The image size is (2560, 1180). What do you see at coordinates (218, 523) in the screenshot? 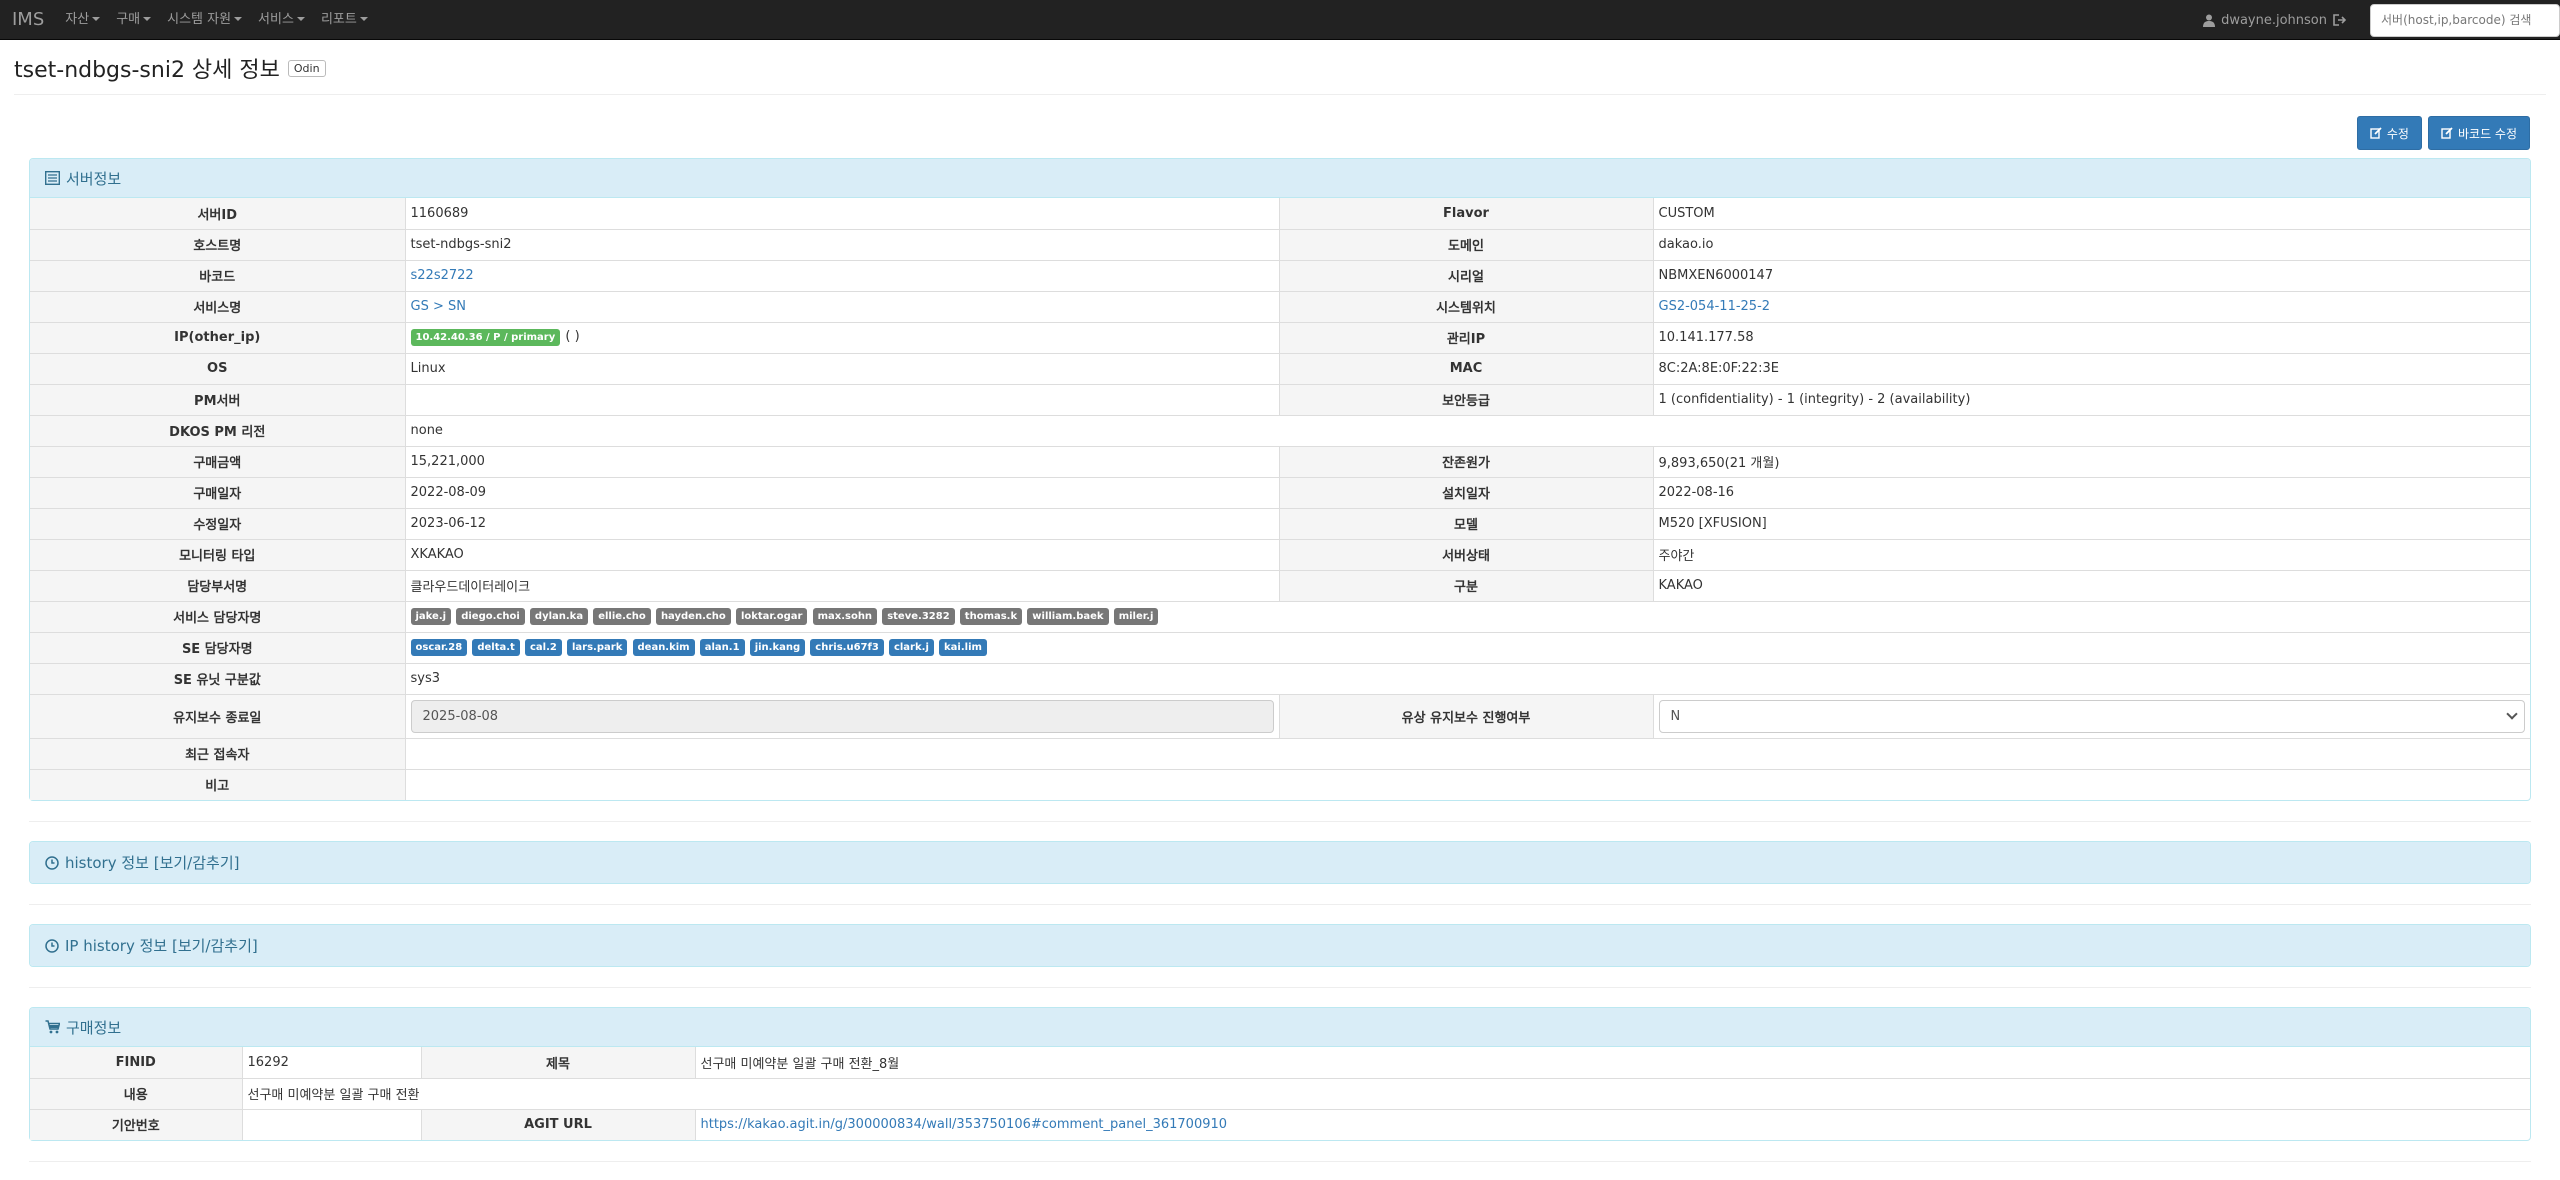
I see `field-label: 수정일자` at bounding box center [218, 523].